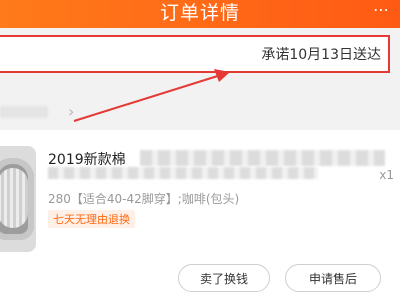  Describe the element at coordinates (91, 219) in the screenshot. I see `return-policy-badge: 七天无理由退换` at that location.